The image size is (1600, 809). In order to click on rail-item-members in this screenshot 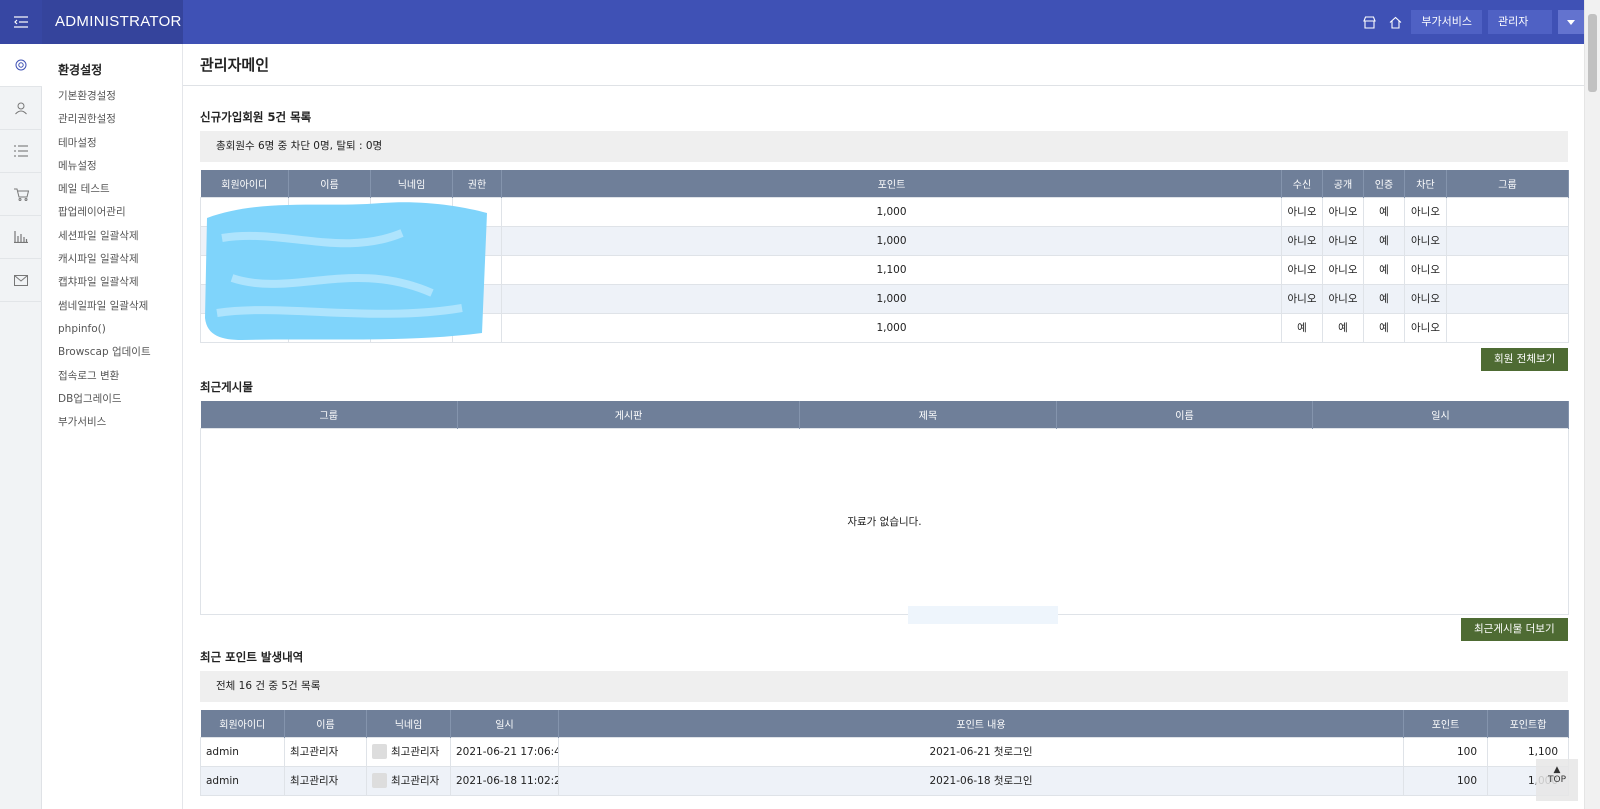, I will do `click(21, 108)`.